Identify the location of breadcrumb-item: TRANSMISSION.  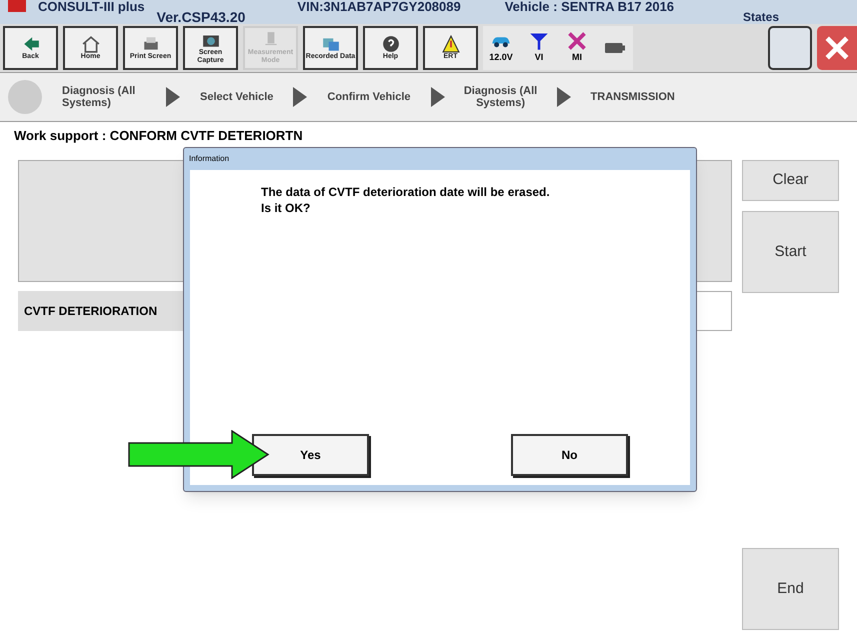
(632, 97).